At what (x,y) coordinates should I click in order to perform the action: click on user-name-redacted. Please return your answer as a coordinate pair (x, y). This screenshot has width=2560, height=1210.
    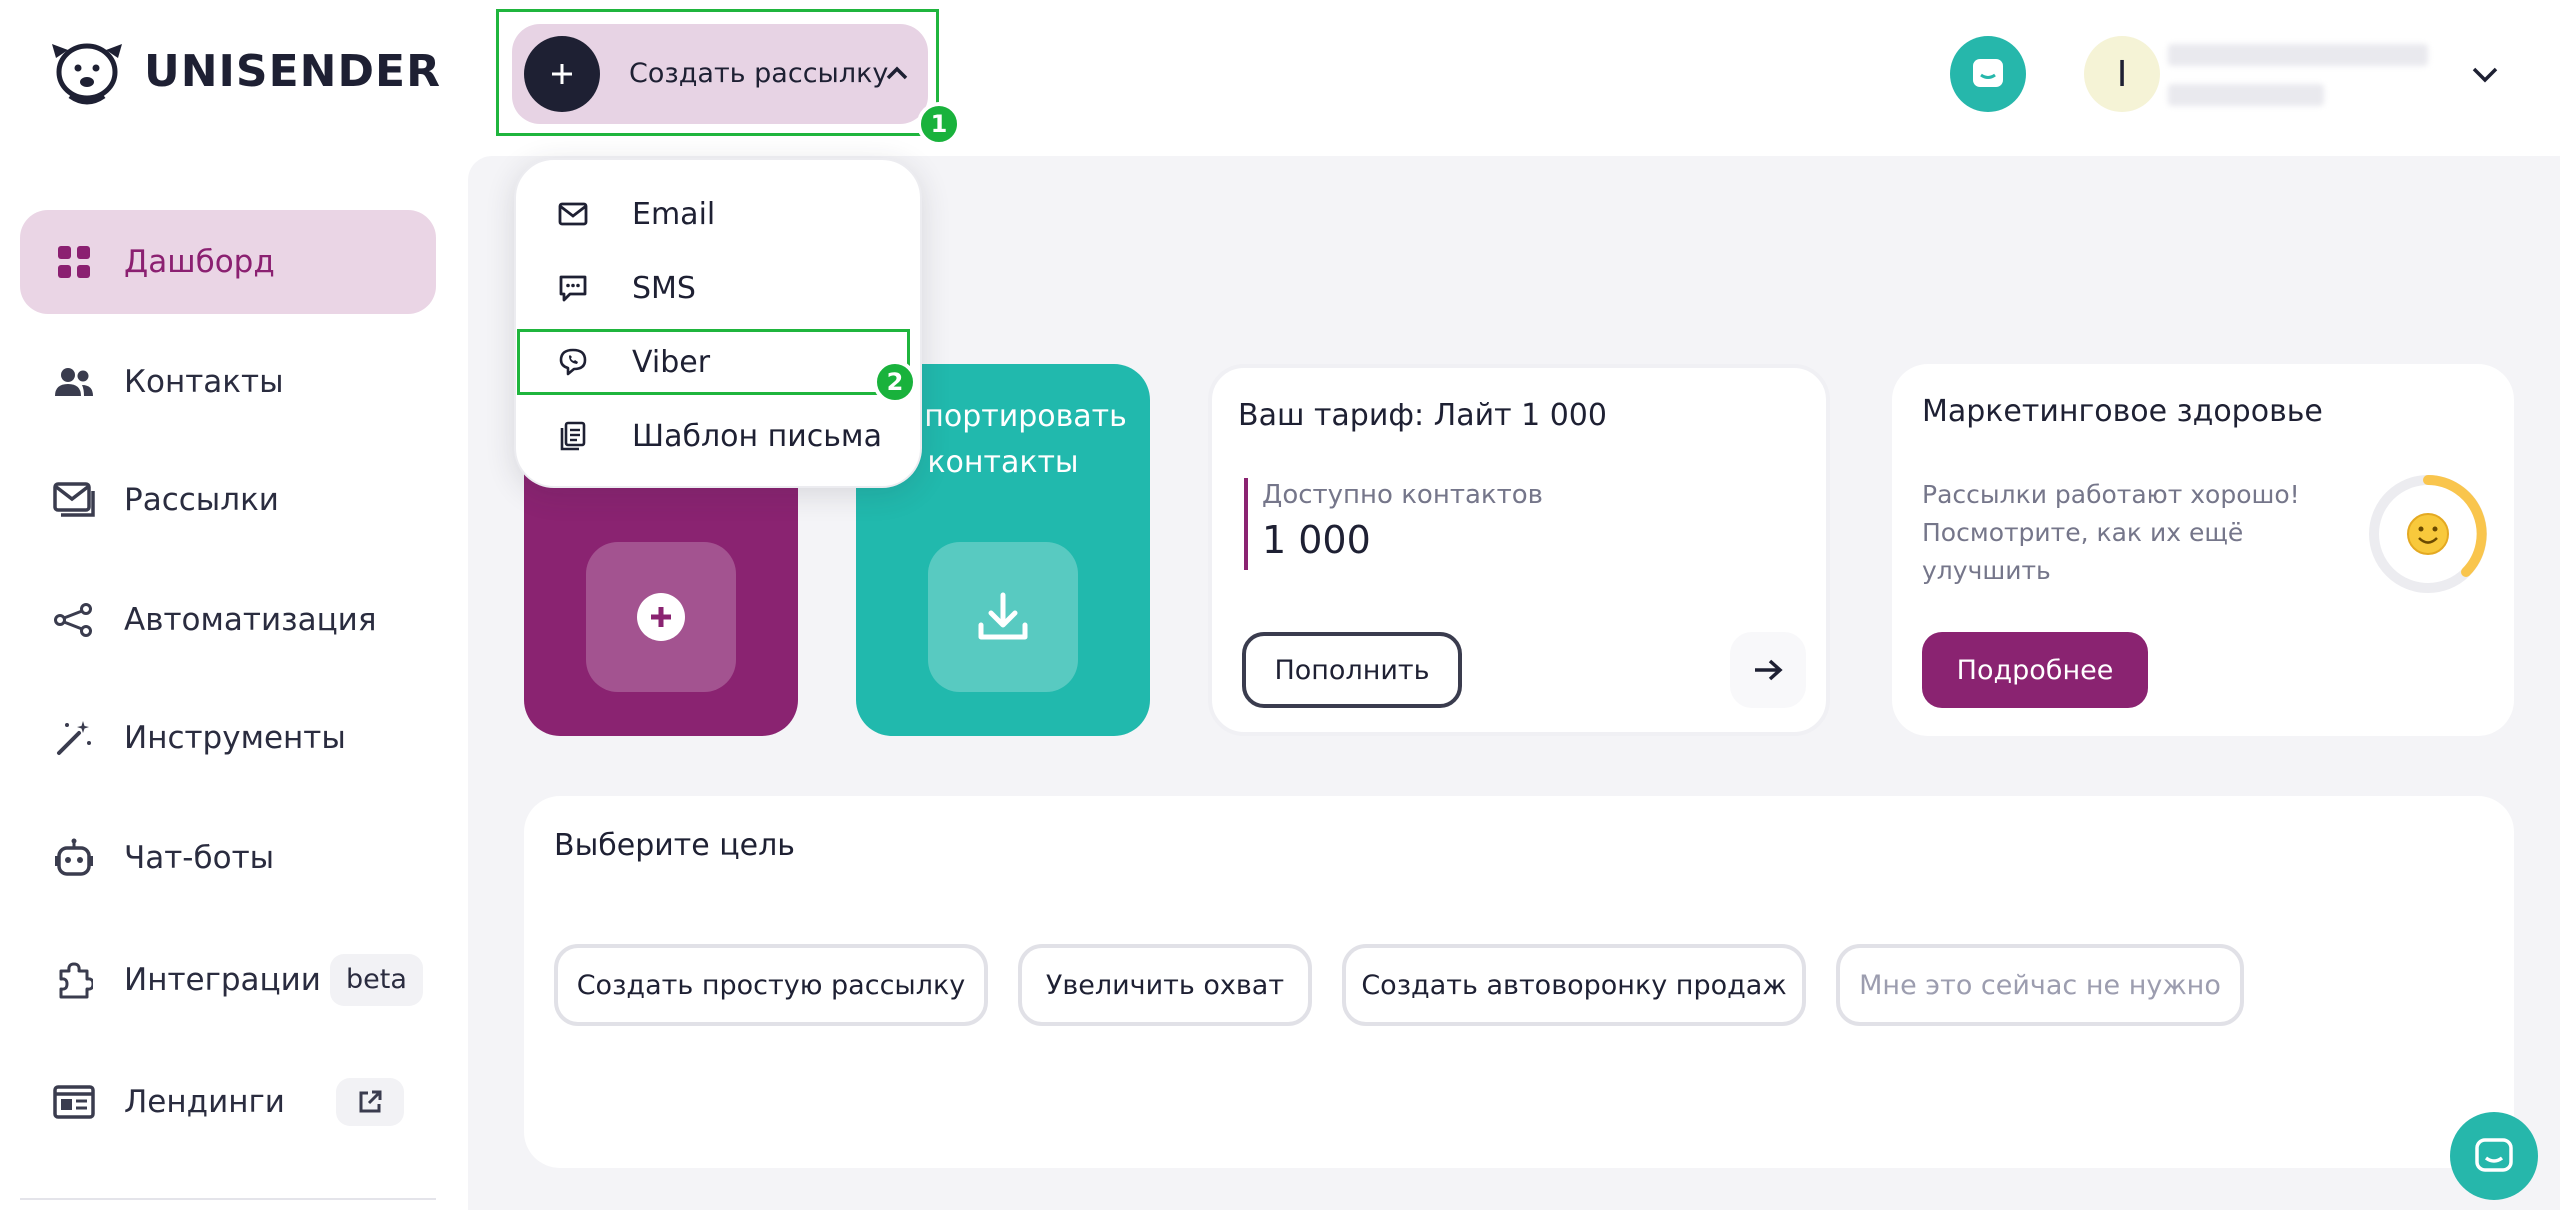
    Looking at the image, I should click on (2298, 55).